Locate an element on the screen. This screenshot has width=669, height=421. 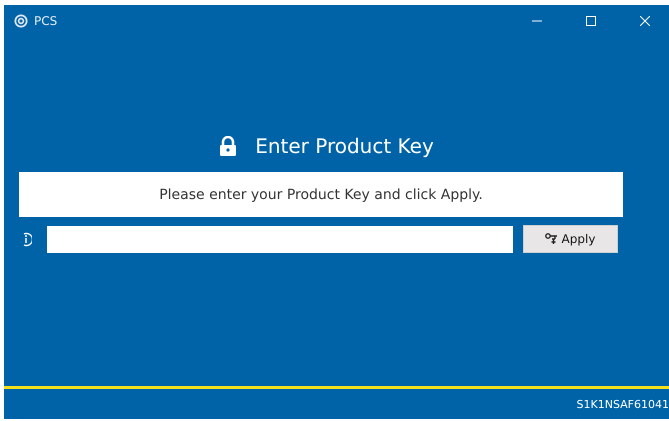
maximize-icon is located at coordinates (591, 21).